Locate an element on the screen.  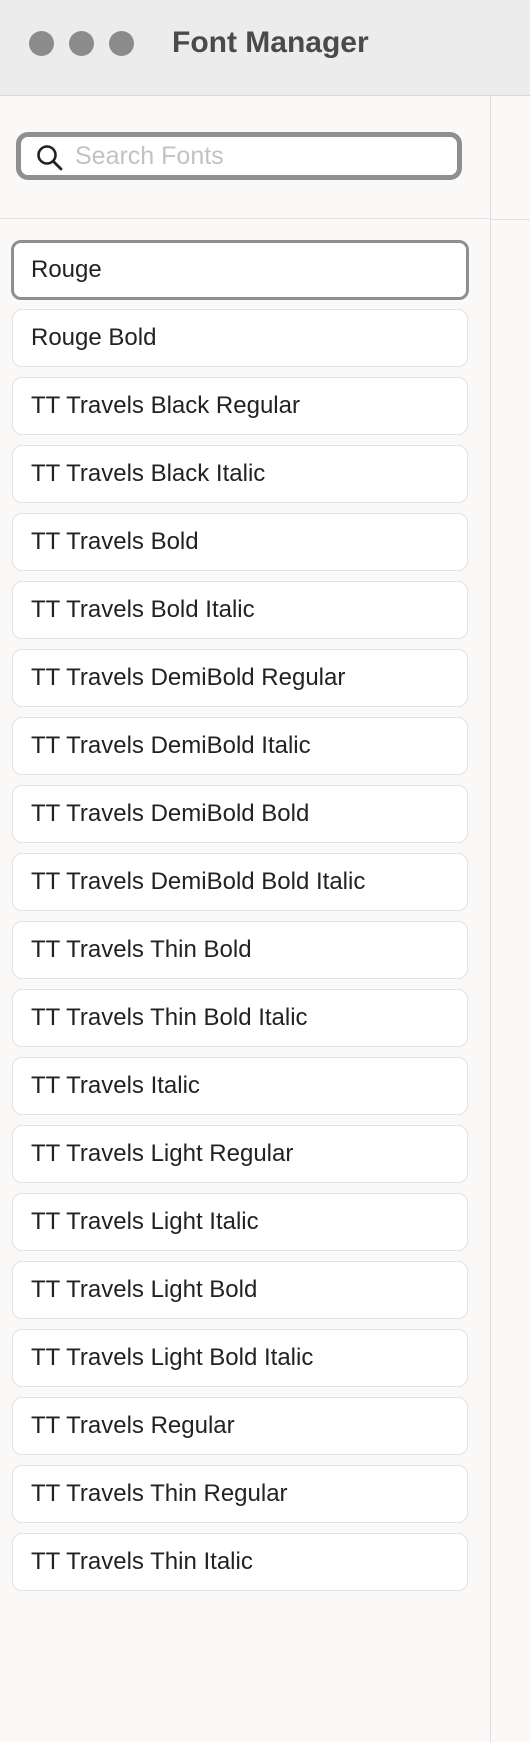
font-list-item: TT Travels DemiBold Regular is located at coordinates (240, 678).